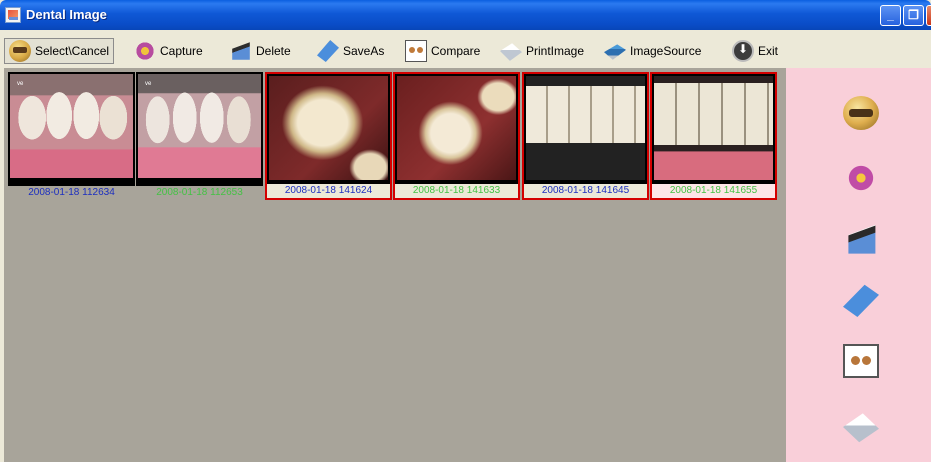 This screenshot has height=462, width=931. I want to click on delete-label: Delete, so click(273, 51).